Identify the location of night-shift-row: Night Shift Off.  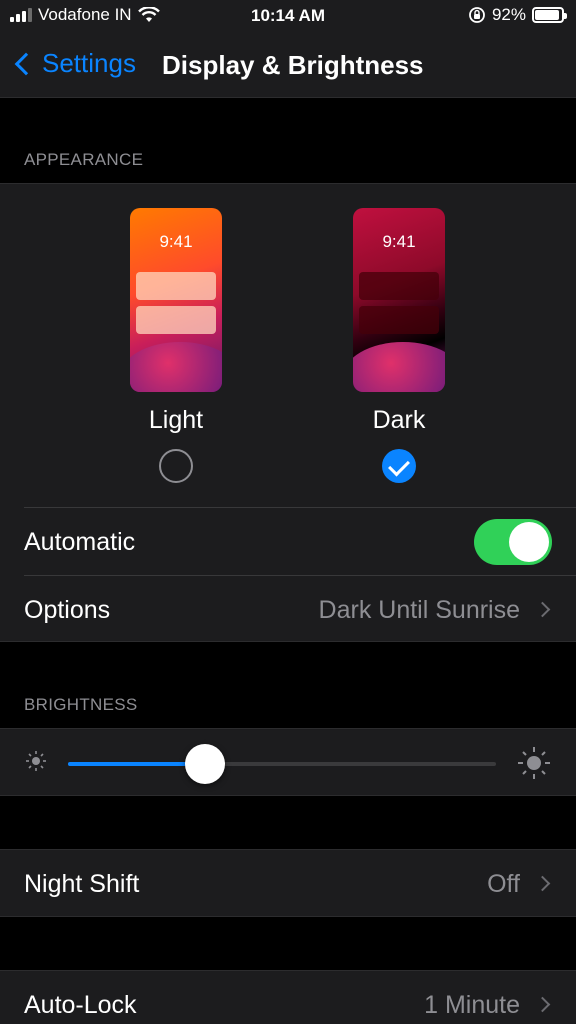
(288, 884).